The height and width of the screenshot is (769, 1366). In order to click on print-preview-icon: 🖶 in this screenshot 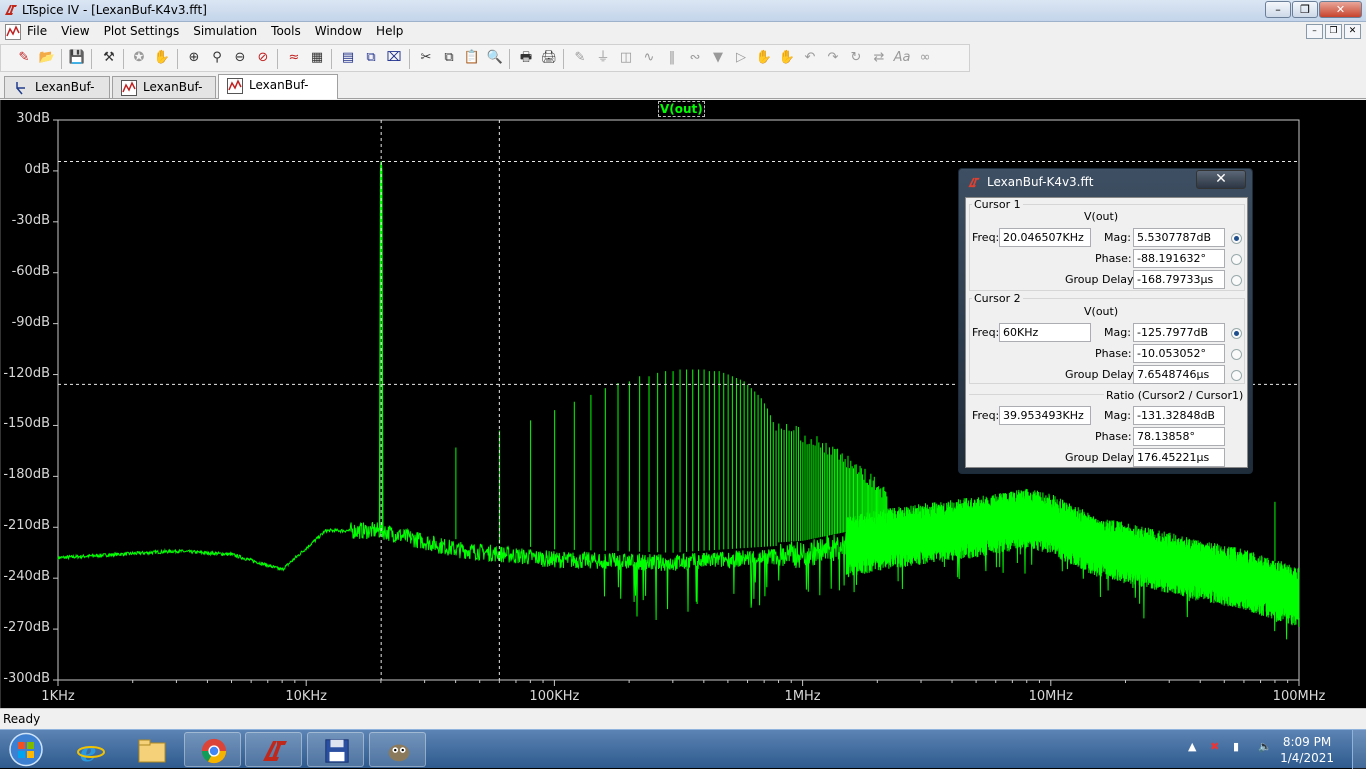, I will do `click(526, 58)`.